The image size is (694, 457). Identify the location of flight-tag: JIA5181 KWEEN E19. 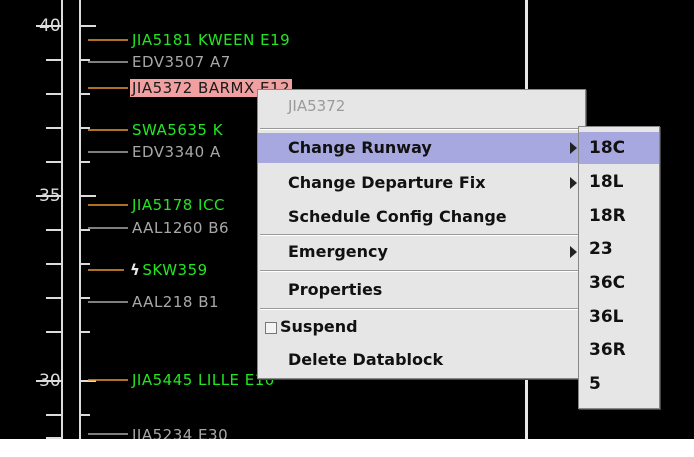
(211, 40).